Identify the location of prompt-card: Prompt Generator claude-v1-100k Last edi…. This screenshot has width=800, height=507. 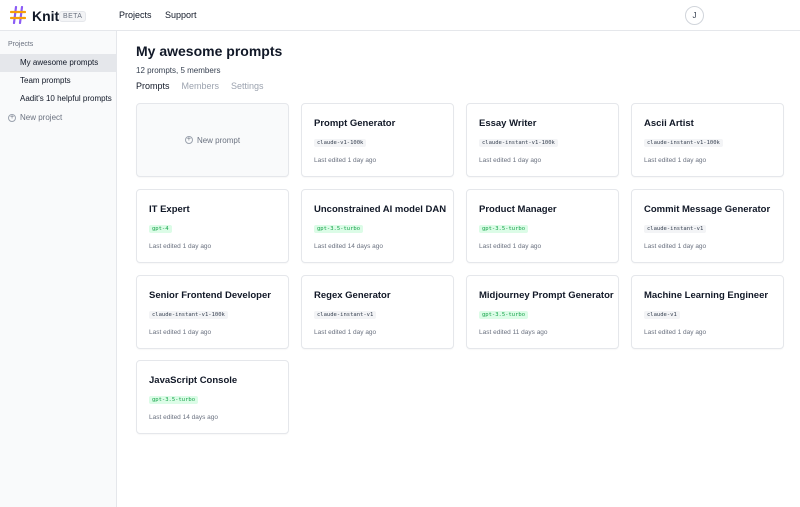
(377, 140).